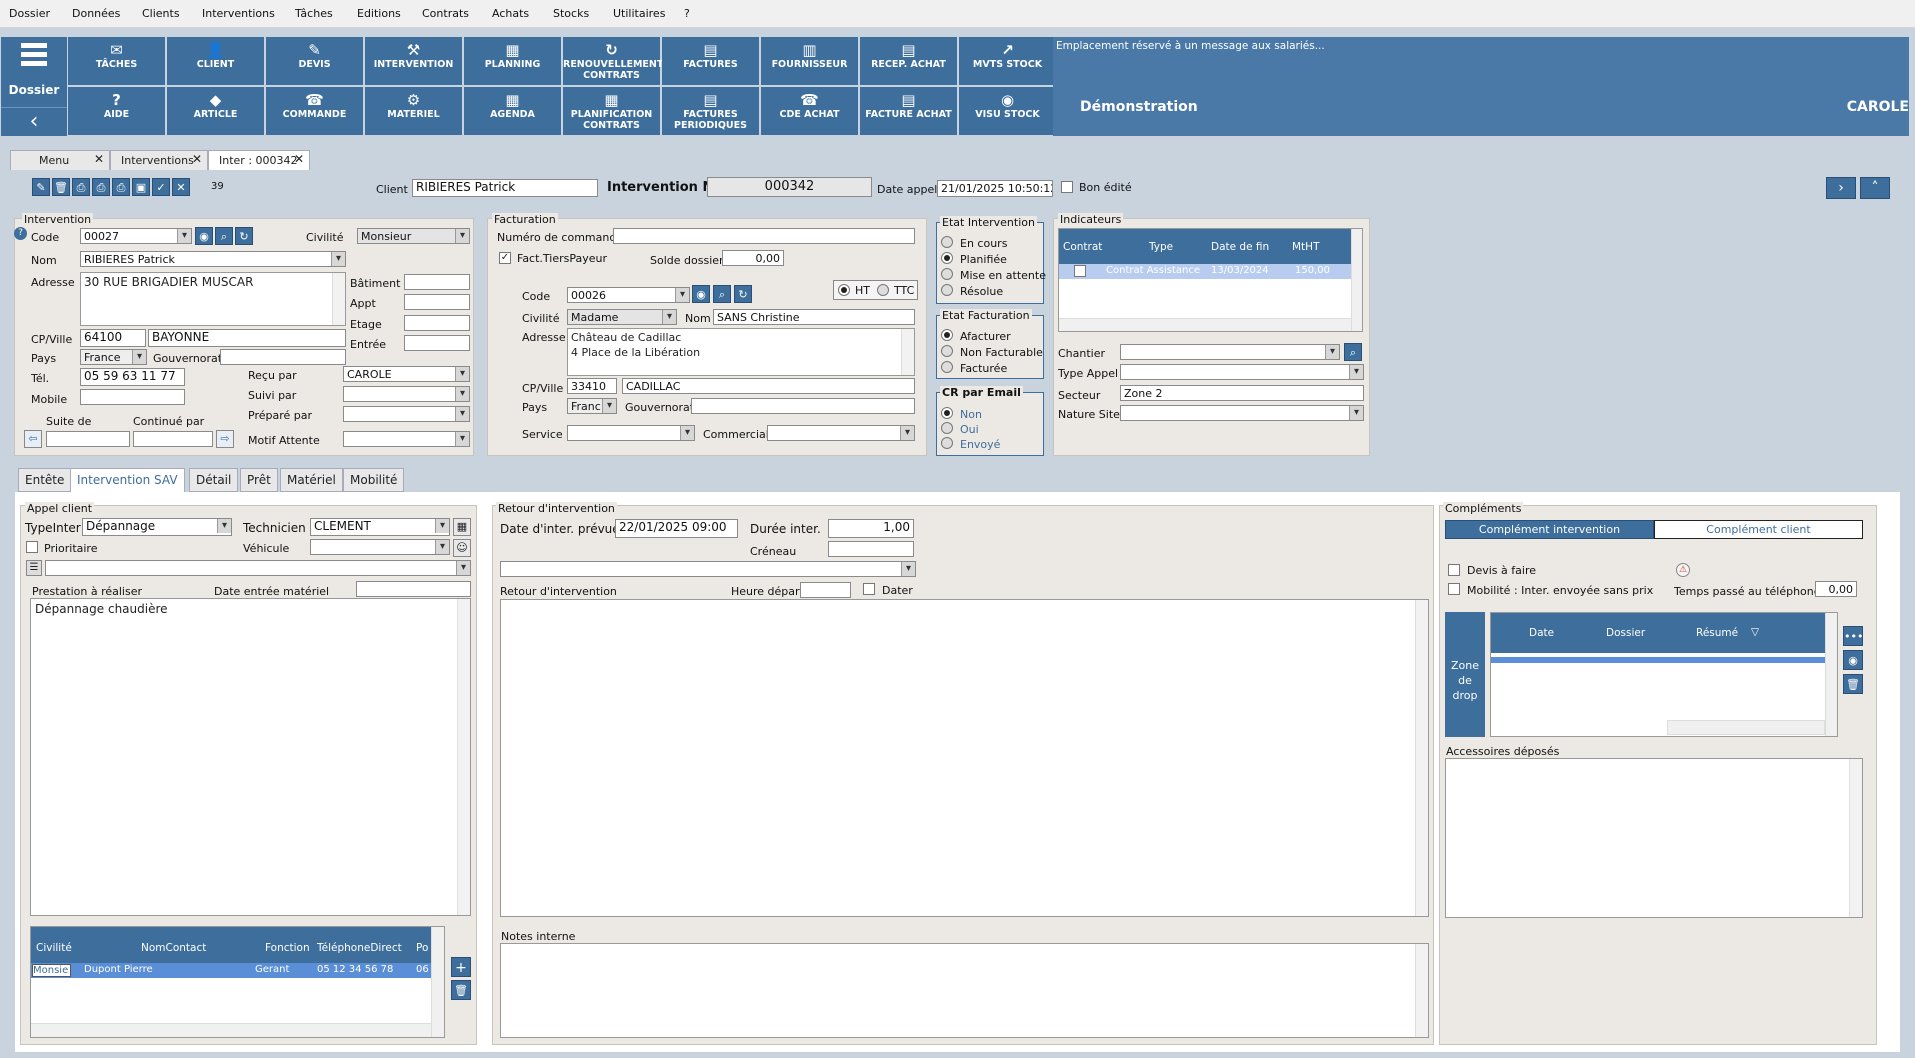  What do you see at coordinates (613, 61) in the screenshot?
I see `toolbar-renouvellement-contrats-button: ↻ RENOUVELLEMENT CONTRATS` at bounding box center [613, 61].